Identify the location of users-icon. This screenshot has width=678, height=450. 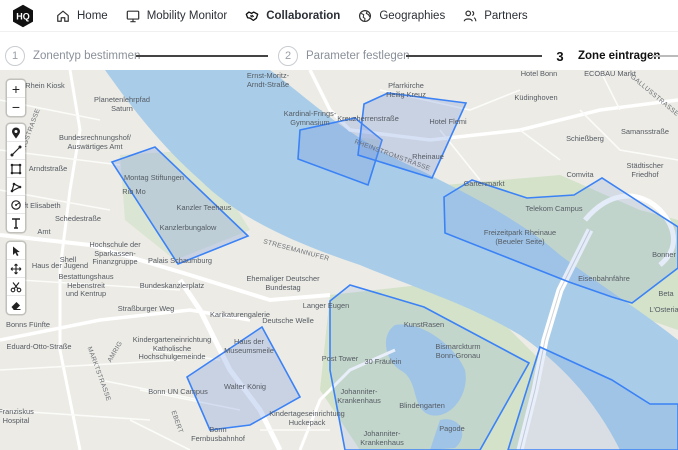
(470, 16).